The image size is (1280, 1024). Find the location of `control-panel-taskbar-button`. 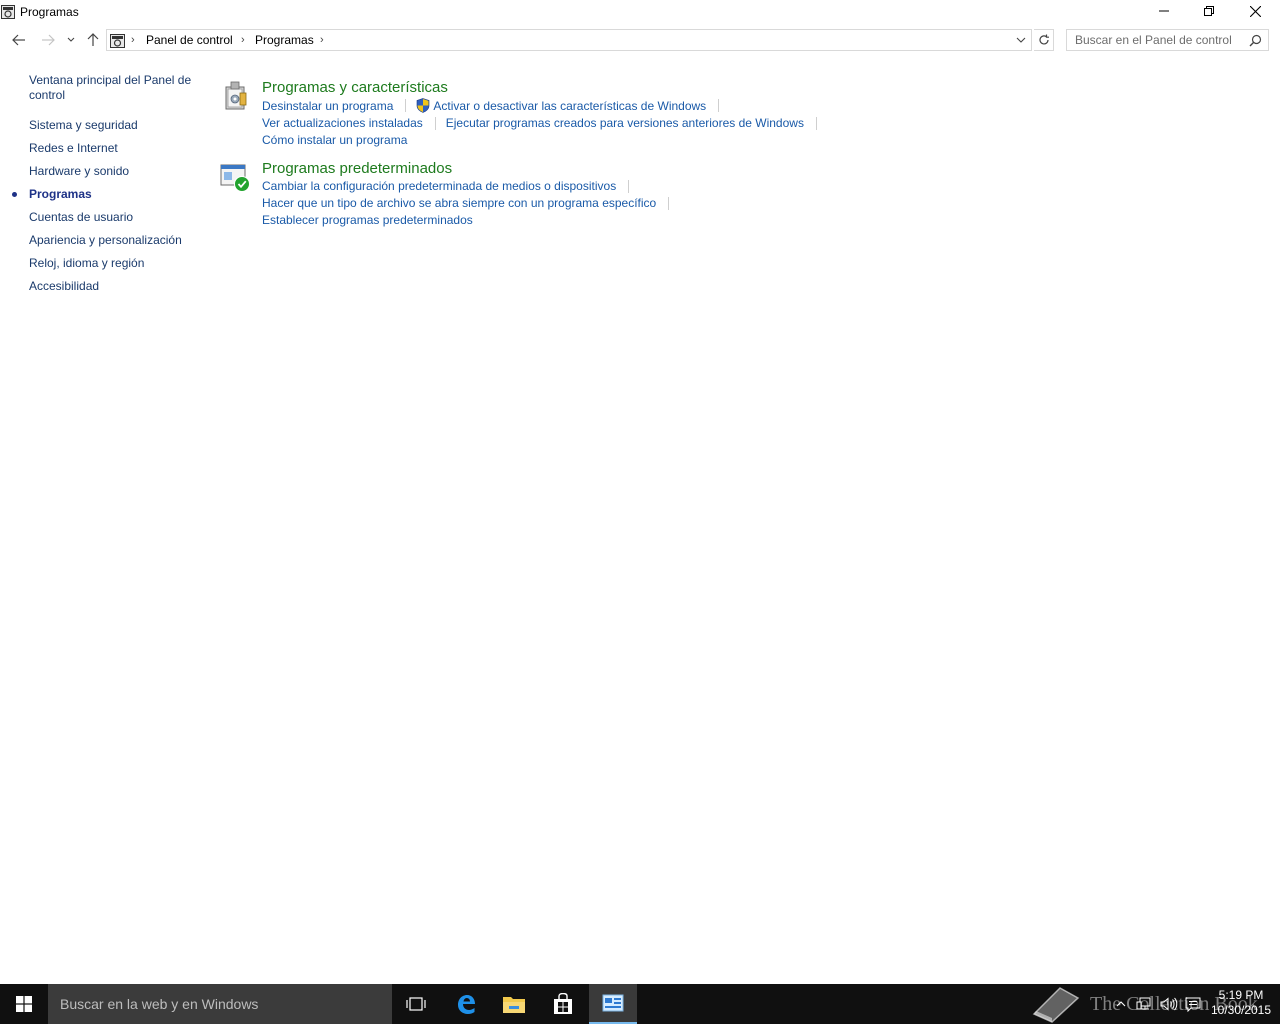

control-panel-taskbar-button is located at coordinates (613, 1004).